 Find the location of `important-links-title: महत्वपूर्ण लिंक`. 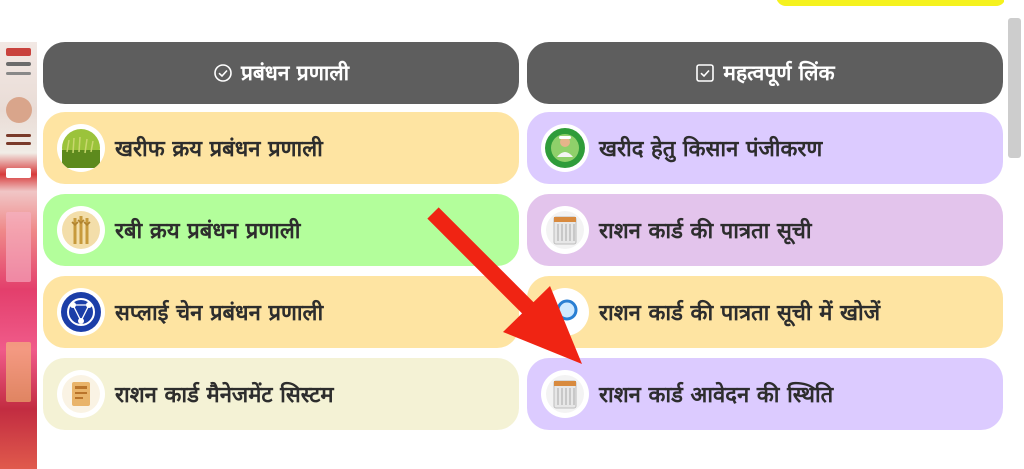

important-links-title: महत्वपूर्ण लिंक is located at coordinates (779, 73).